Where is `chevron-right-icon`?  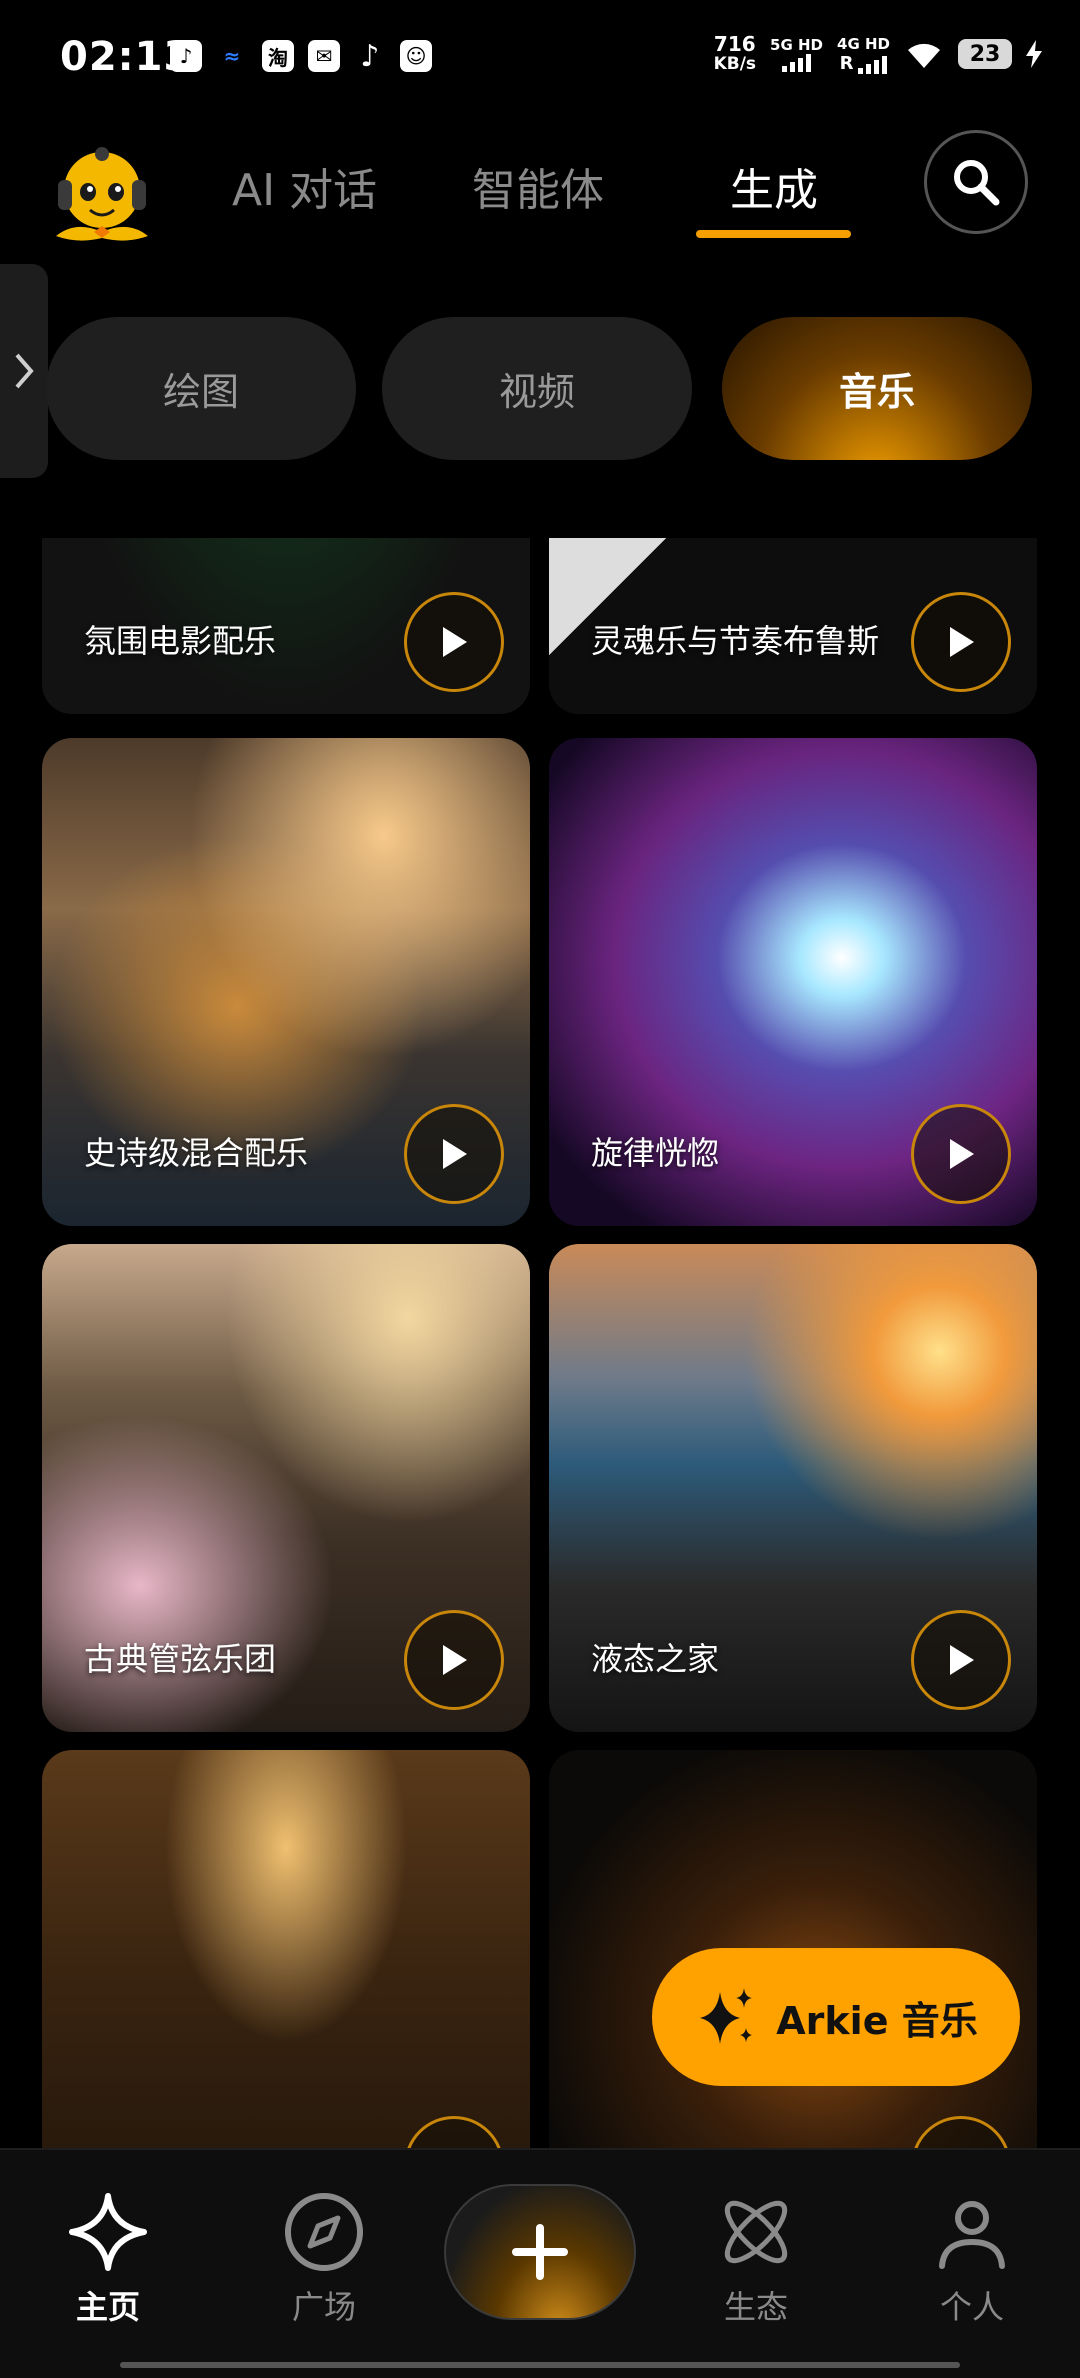 chevron-right-icon is located at coordinates (24, 371).